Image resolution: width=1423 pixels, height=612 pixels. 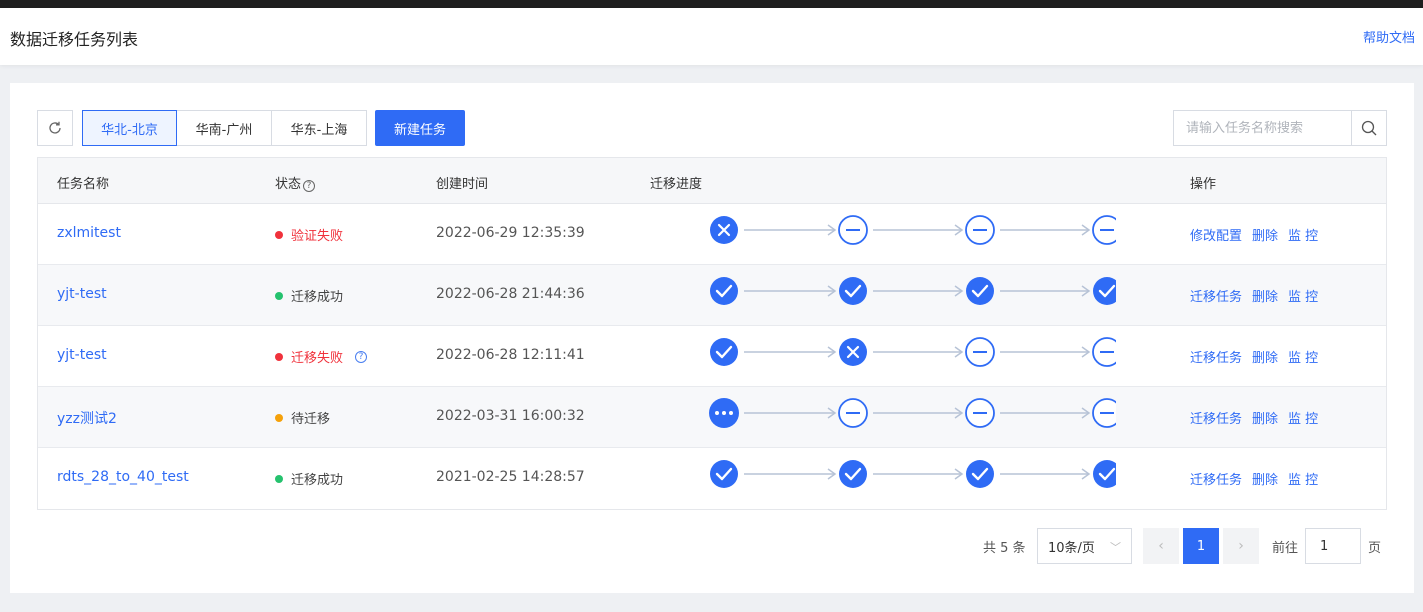 What do you see at coordinates (420, 128) in the screenshot?
I see `new-task-button: 新建任务` at bounding box center [420, 128].